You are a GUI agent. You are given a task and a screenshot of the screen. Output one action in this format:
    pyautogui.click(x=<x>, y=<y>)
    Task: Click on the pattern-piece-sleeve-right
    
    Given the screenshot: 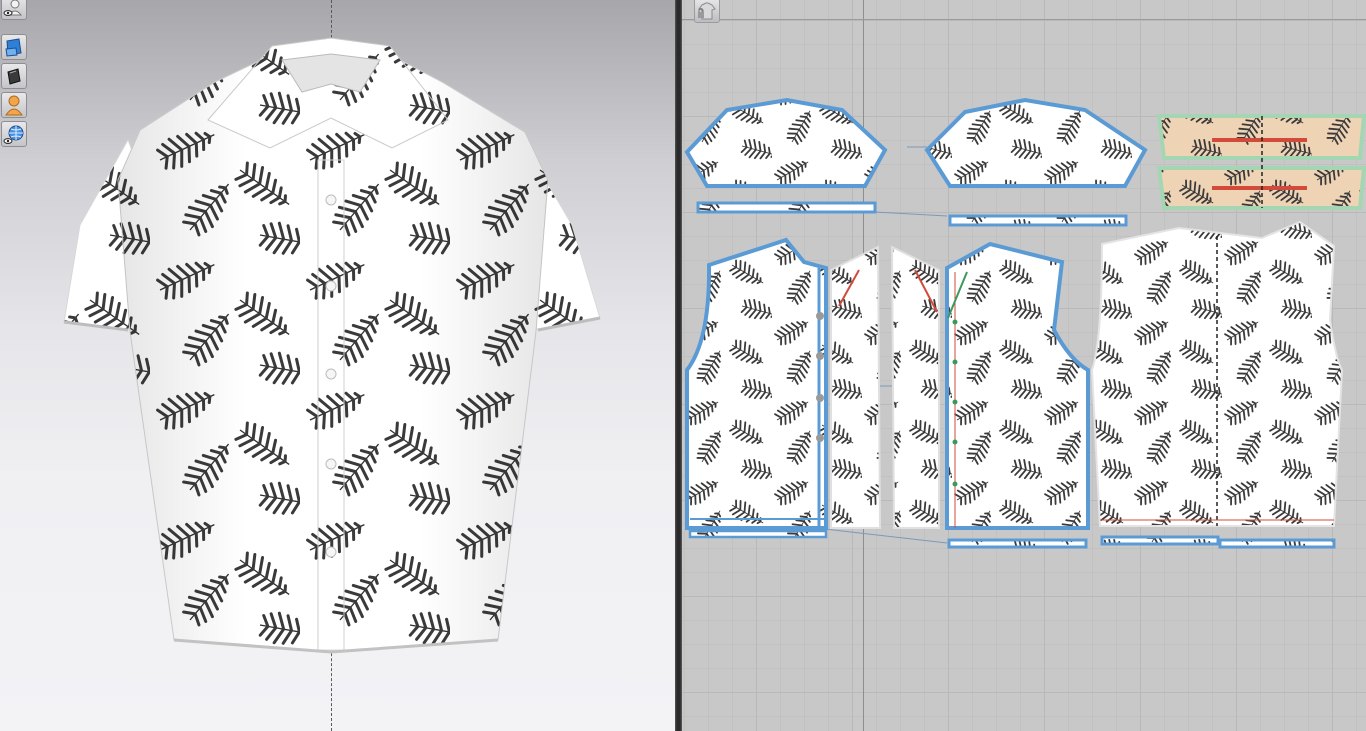 What is the action you would take?
    pyautogui.click(x=1036, y=142)
    